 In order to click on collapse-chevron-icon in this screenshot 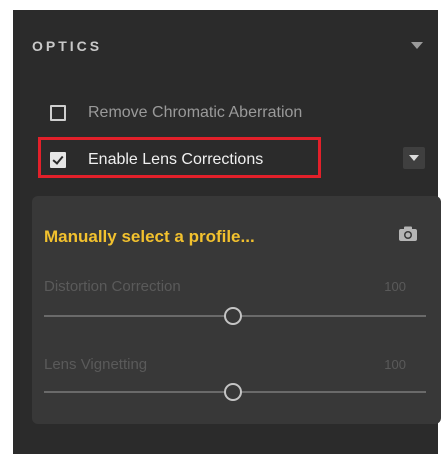, I will do `click(417, 45)`.